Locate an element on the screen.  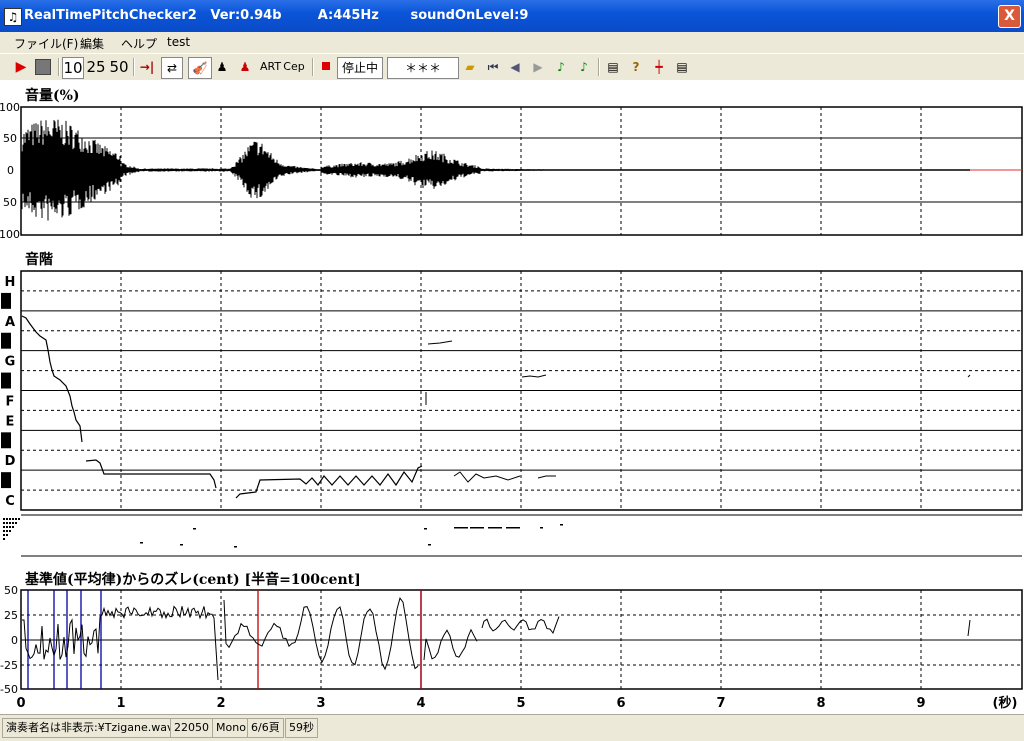
person-dark-icon: ♟ is located at coordinates (222, 67).